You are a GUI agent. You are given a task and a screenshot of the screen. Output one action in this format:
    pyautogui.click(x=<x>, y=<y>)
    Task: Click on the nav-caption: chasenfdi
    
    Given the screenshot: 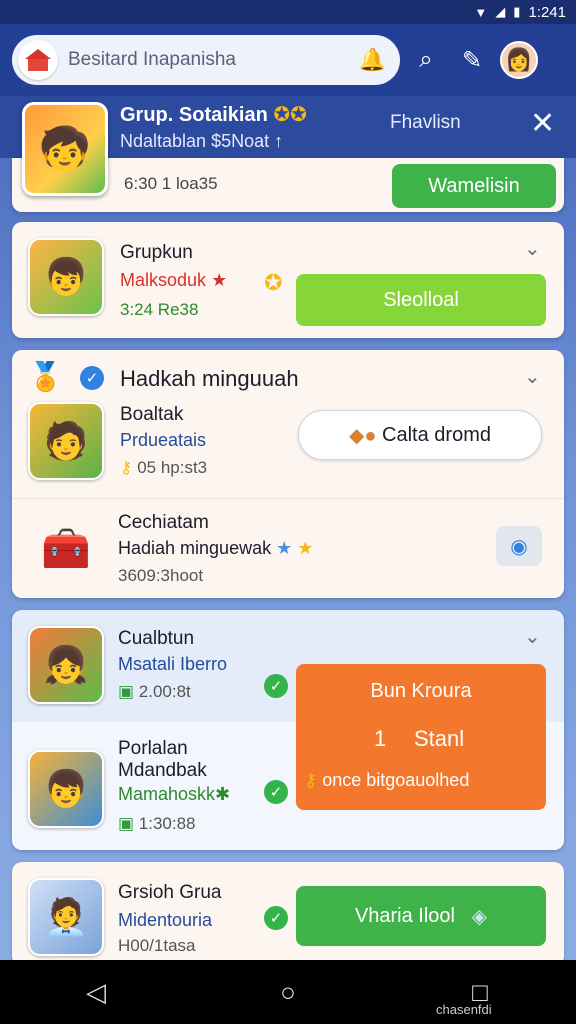 What is the action you would take?
    pyautogui.click(x=464, y=1009)
    